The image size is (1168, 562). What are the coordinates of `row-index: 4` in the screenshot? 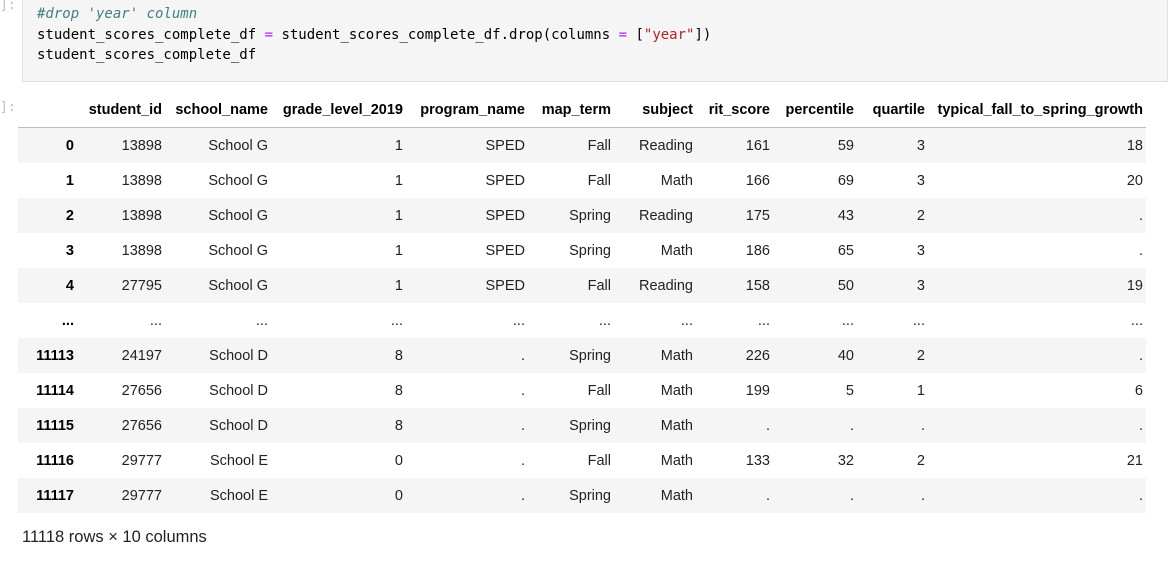 It's located at (69, 285).